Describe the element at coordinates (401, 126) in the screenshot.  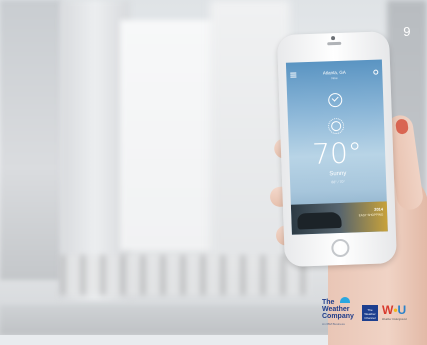
I see `thumbnail` at that location.